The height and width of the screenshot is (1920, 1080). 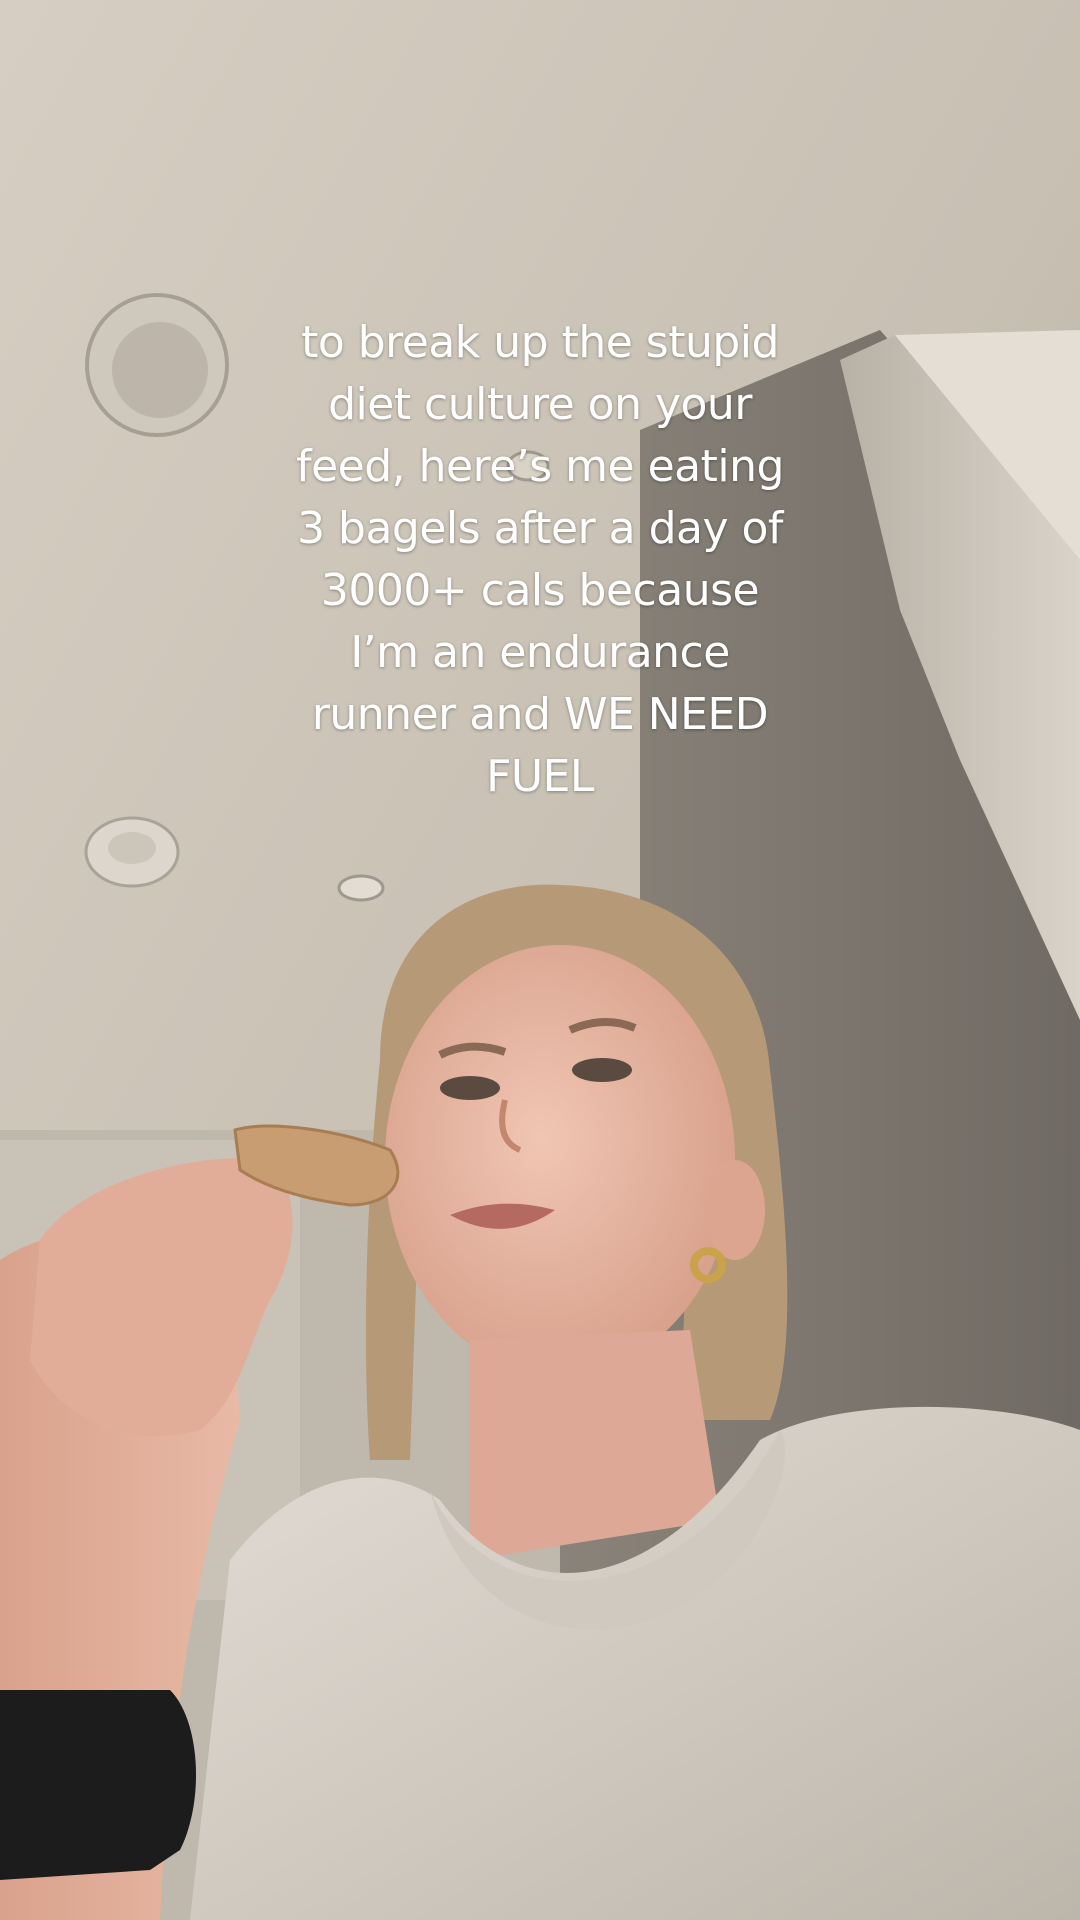 I want to click on caption-line: 3 bagels after a day of, so click(x=540, y=528).